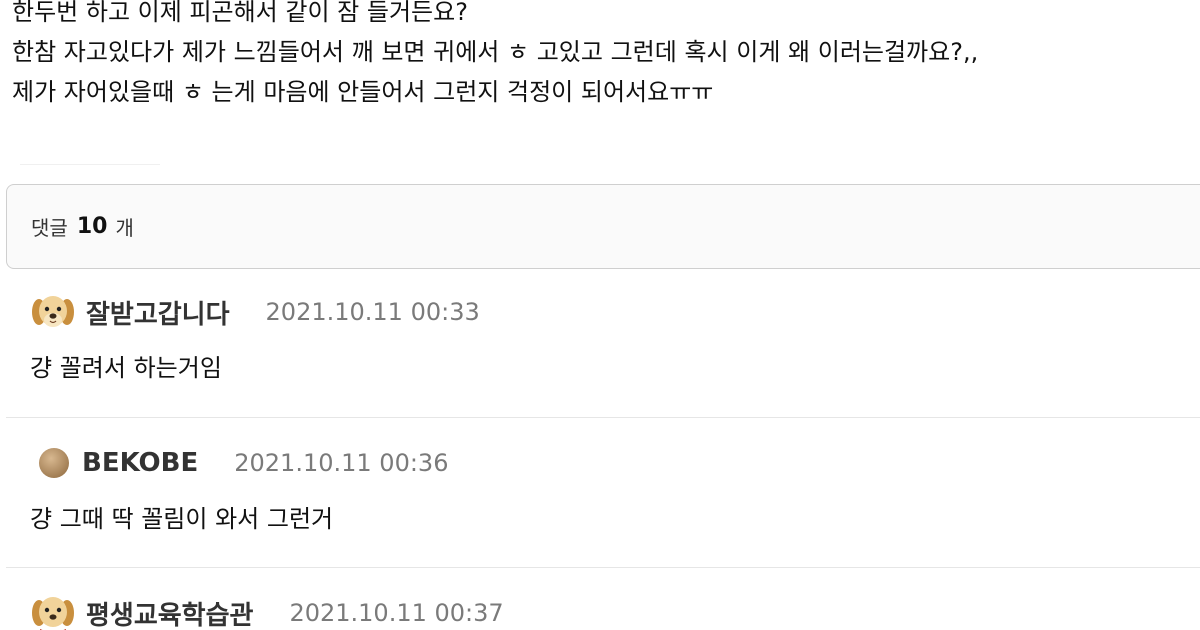  Describe the element at coordinates (54, 463) in the screenshot. I see `brown-ball-icon` at that location.